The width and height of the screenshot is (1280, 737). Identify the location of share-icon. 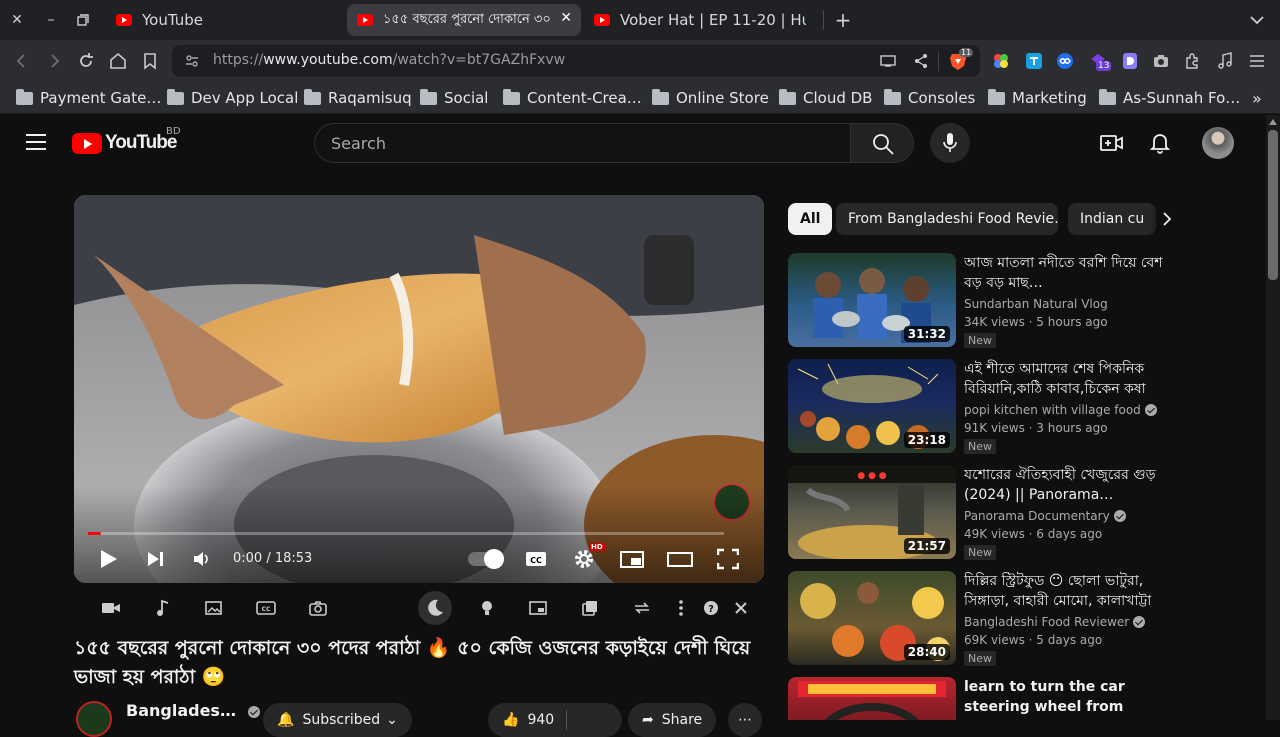
(921, 61).